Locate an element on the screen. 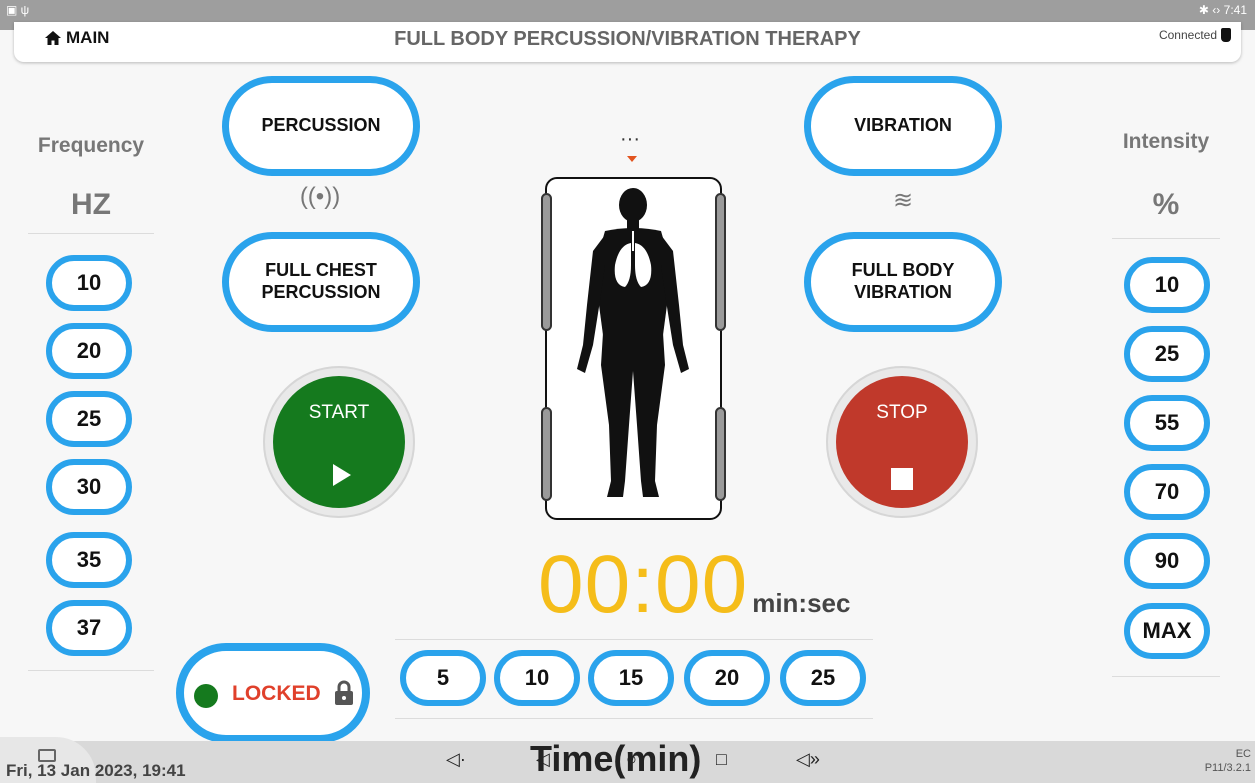  stop-button: STOP is located at coordinates (902, 442).